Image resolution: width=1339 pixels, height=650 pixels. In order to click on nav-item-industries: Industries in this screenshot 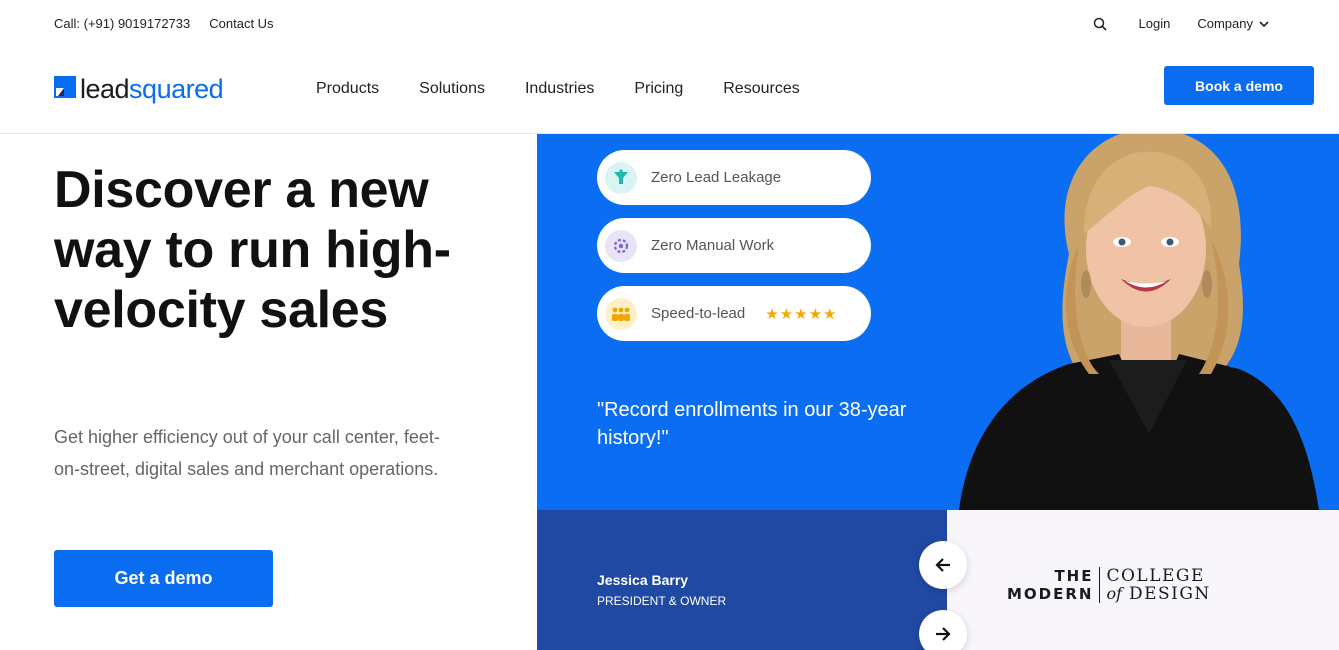, I will do `click(559, 89)`.